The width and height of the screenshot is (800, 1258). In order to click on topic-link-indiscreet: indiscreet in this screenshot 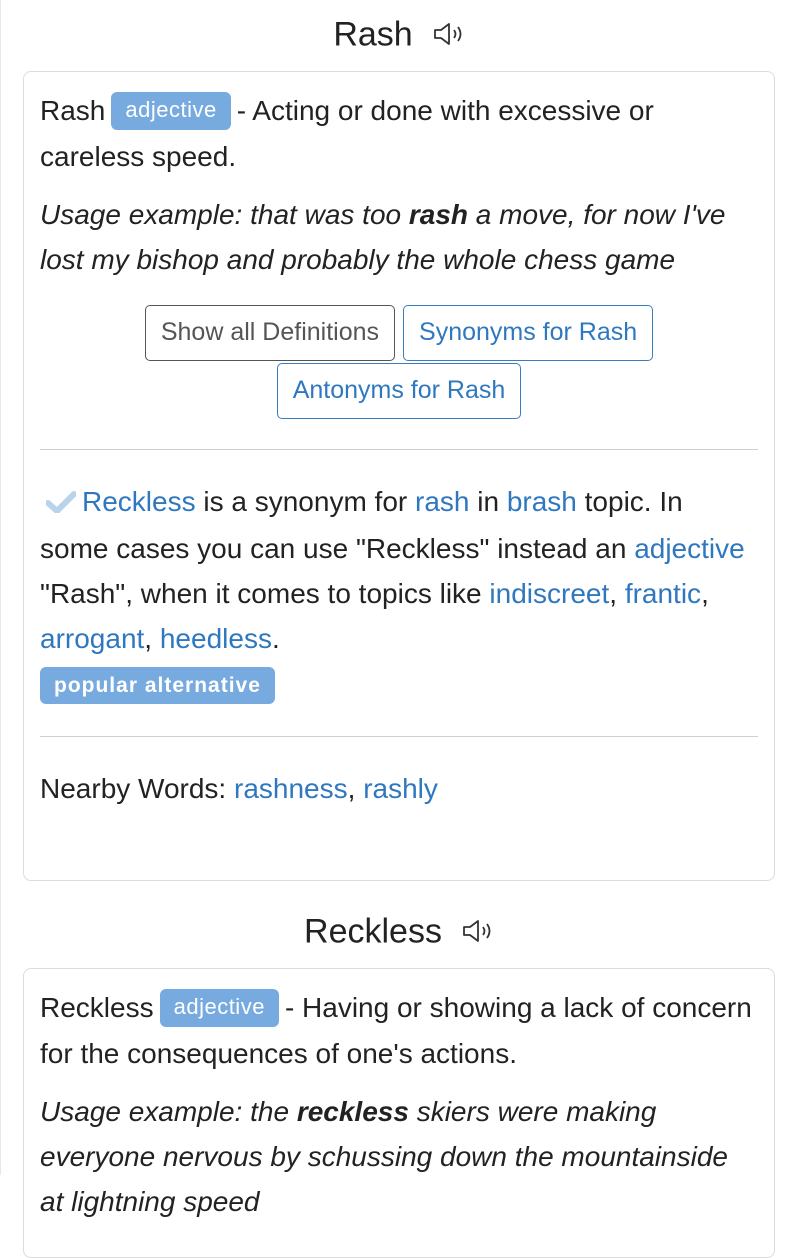, I will do `click(549, 593)`.